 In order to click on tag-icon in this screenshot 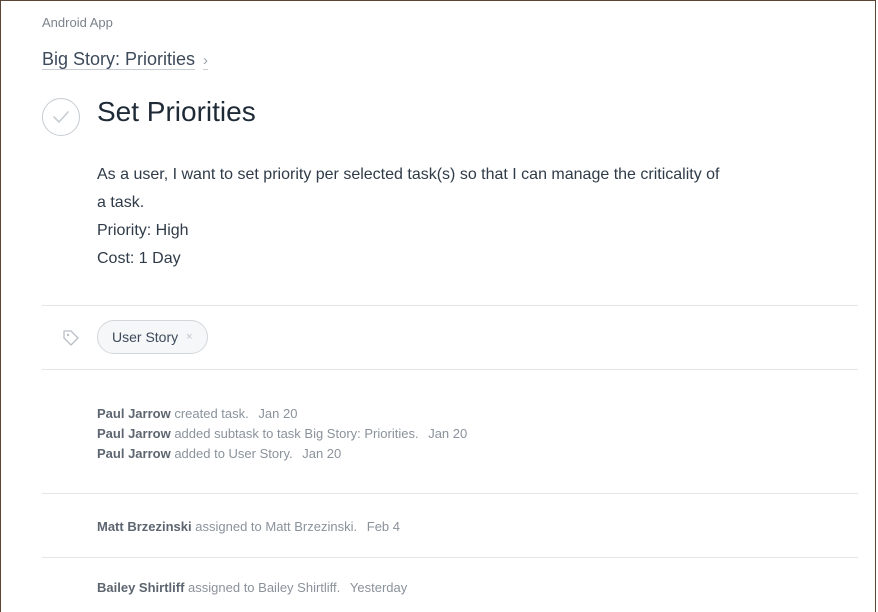, I will do `click(71, 338)`.